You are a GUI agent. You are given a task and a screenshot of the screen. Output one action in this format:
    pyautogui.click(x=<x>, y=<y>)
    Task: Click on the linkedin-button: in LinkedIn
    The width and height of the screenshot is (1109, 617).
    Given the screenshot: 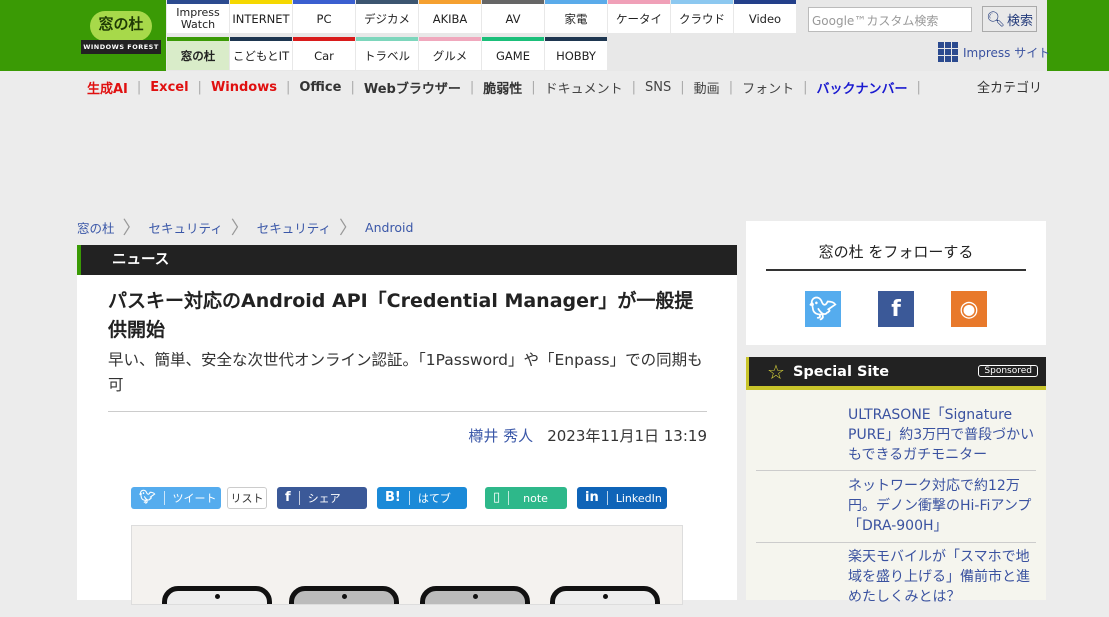 What is the action you would take?
    pyautogui.click(x=622, y=498)
    